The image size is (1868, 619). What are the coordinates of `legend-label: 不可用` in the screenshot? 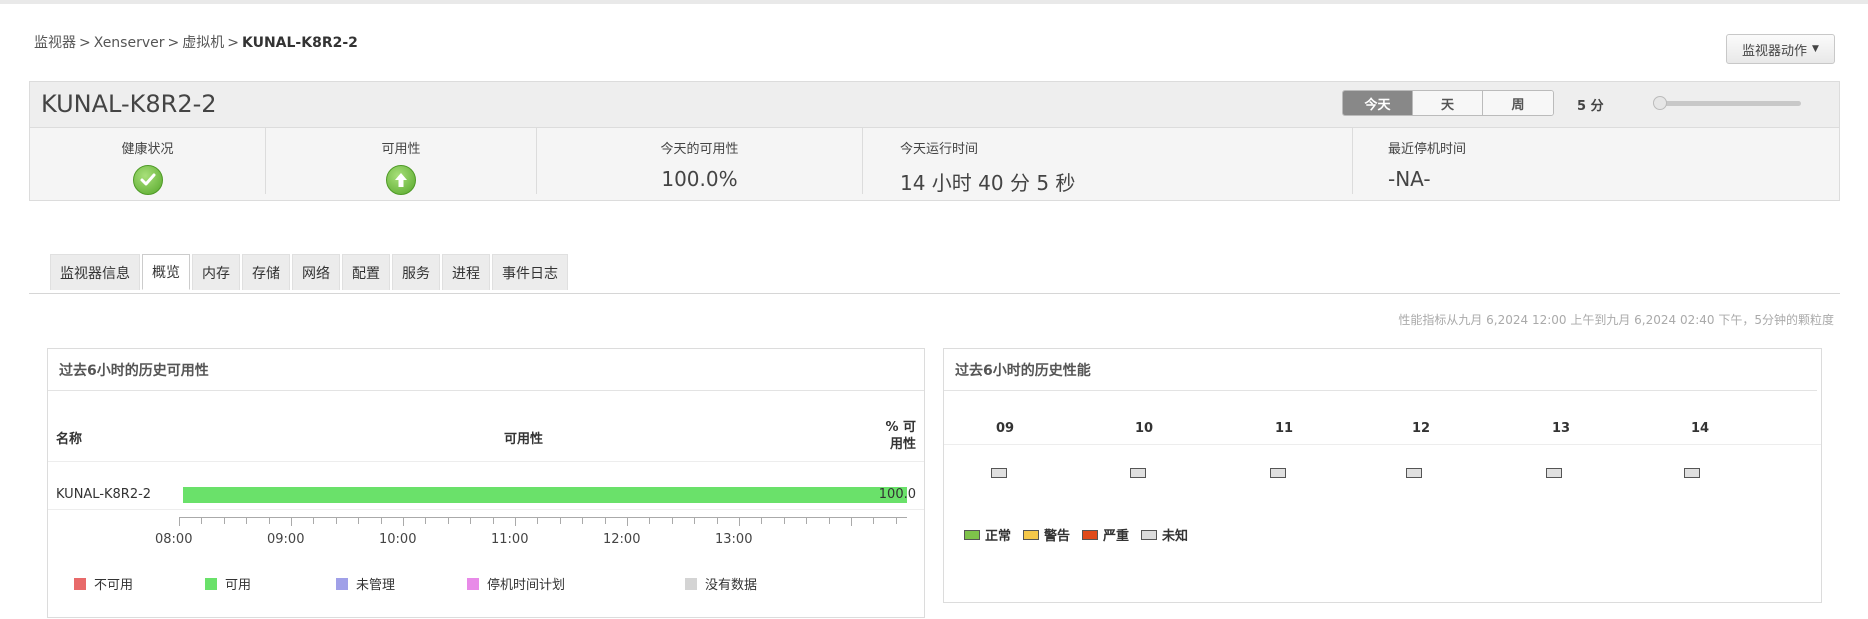 It's located at (114, 585).